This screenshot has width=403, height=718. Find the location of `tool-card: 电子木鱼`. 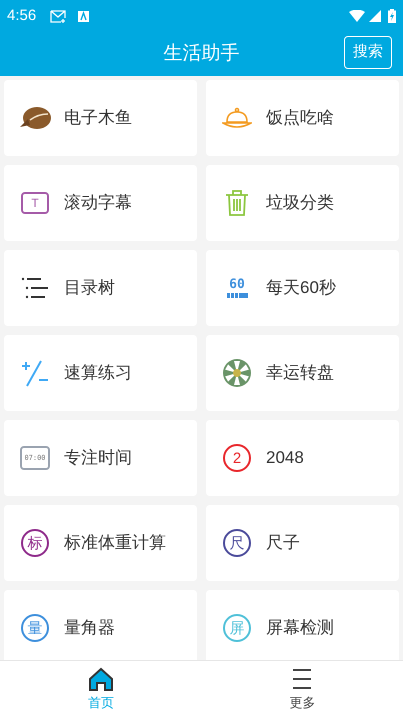

tool-card: 电子木鱼 is located at coordinates (100, 118).